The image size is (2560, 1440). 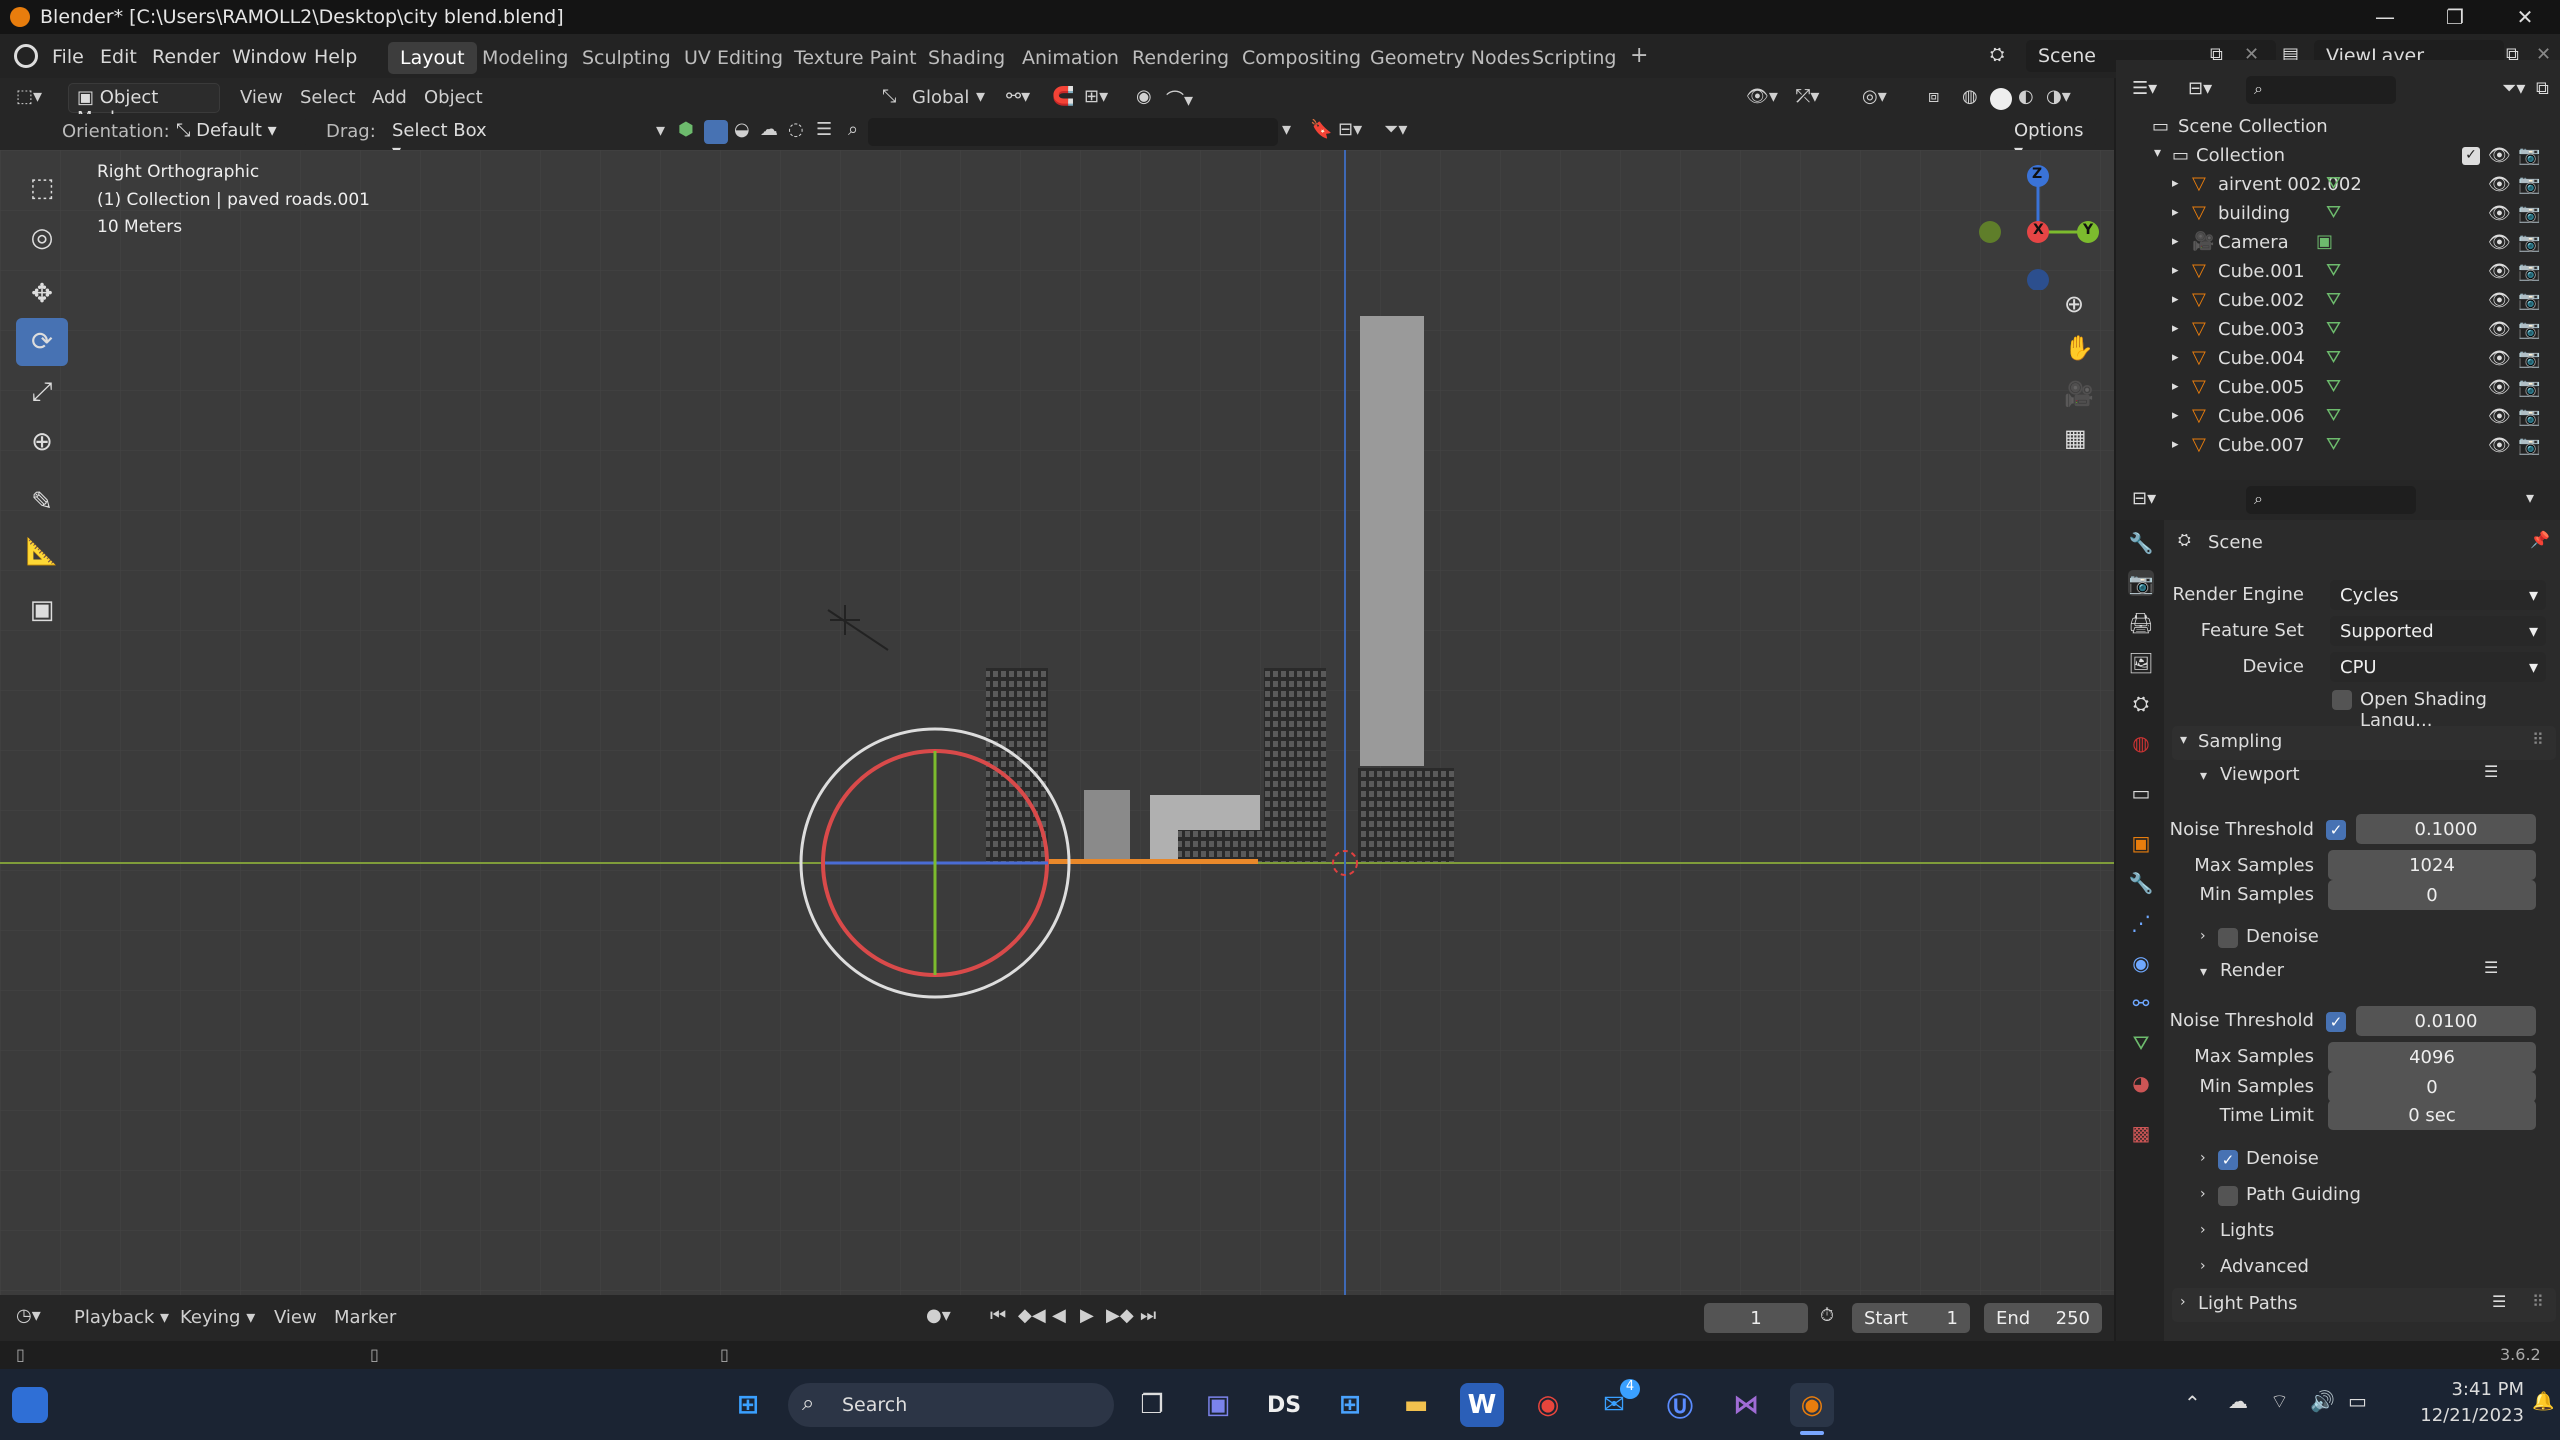 I want to click on volume-icon: 🔊, so click(x=2322, y=1401).